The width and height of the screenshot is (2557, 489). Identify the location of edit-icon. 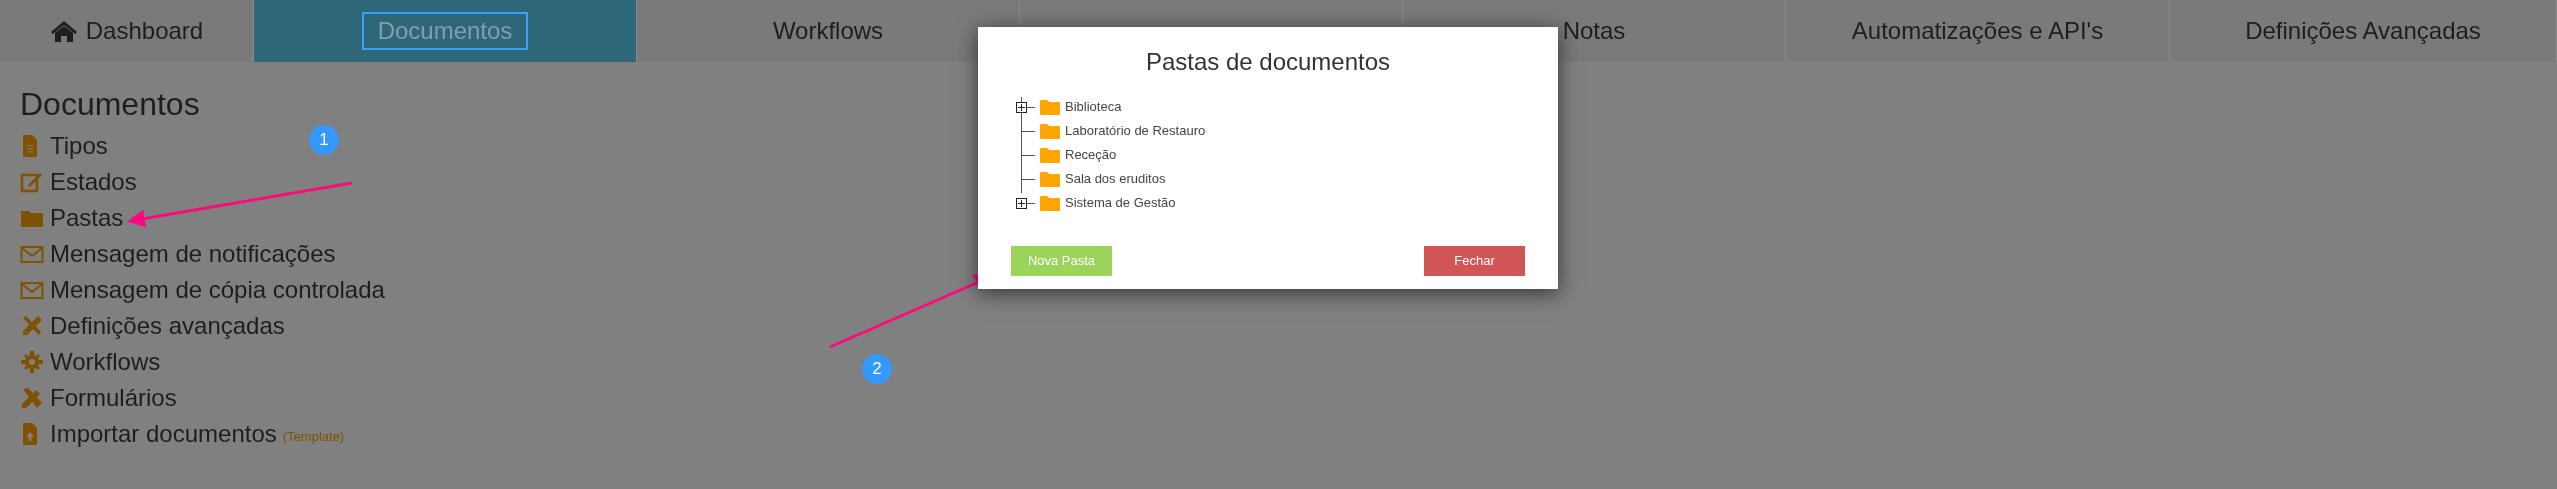
(32, 182).